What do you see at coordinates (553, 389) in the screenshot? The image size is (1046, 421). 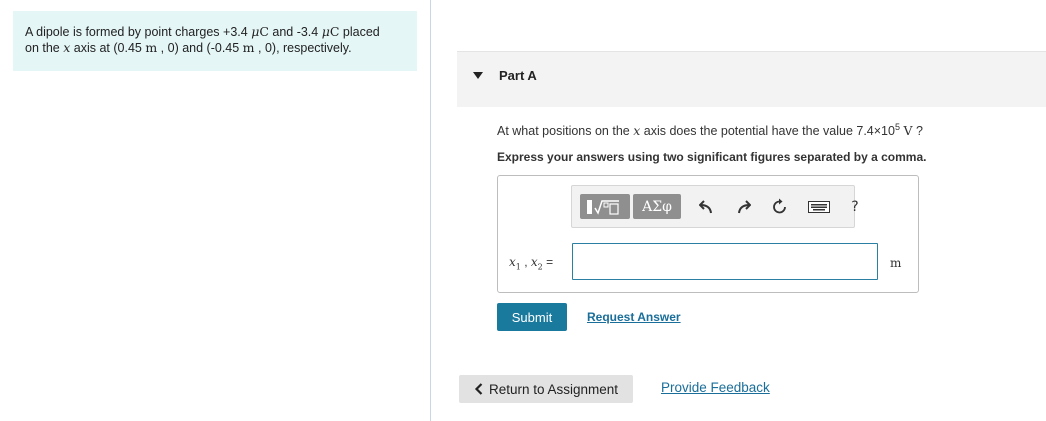 I see `return-label: Return to Assignment` at bounding box center [553, 389].